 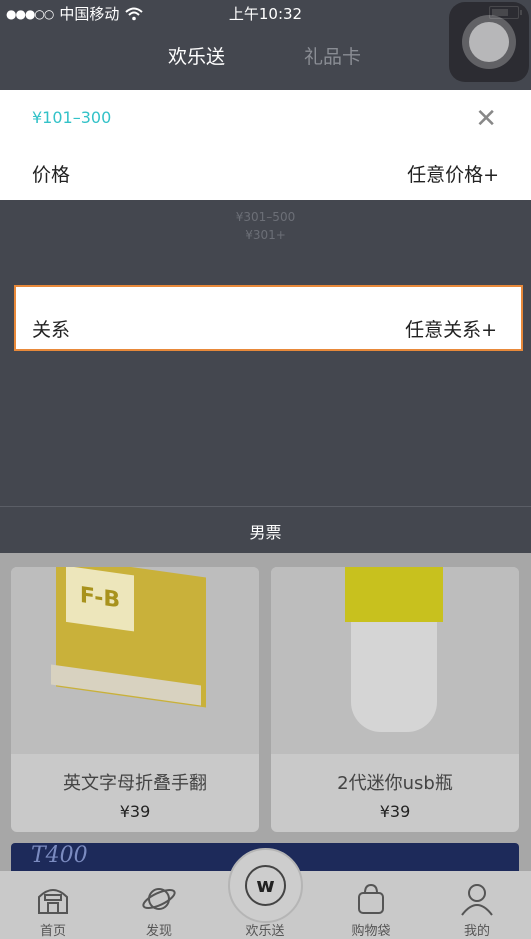 What do you see at coordinates (371, 931) in the screenshot?
I see `tab-label: 购物袋` at bounding box center [371, 931].